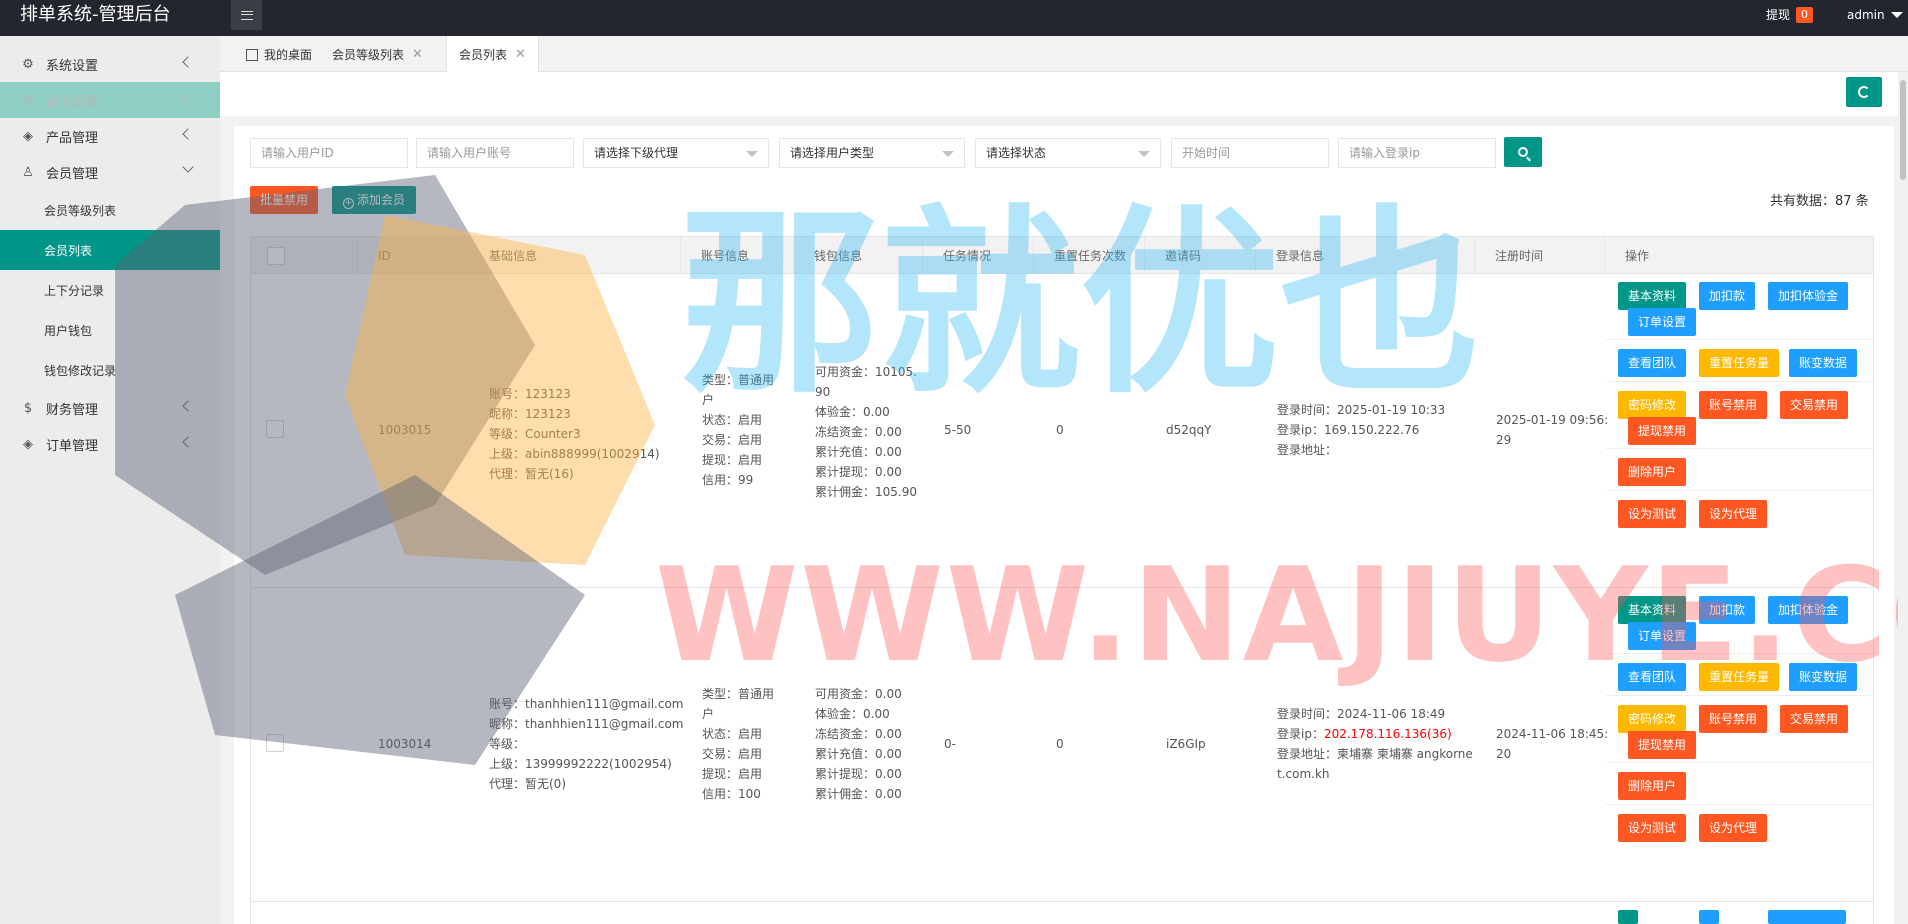 The width and height of the screenshot is (1908, 924). I want to click on user-type-select: 请选择用户类型, so click(872, 153).